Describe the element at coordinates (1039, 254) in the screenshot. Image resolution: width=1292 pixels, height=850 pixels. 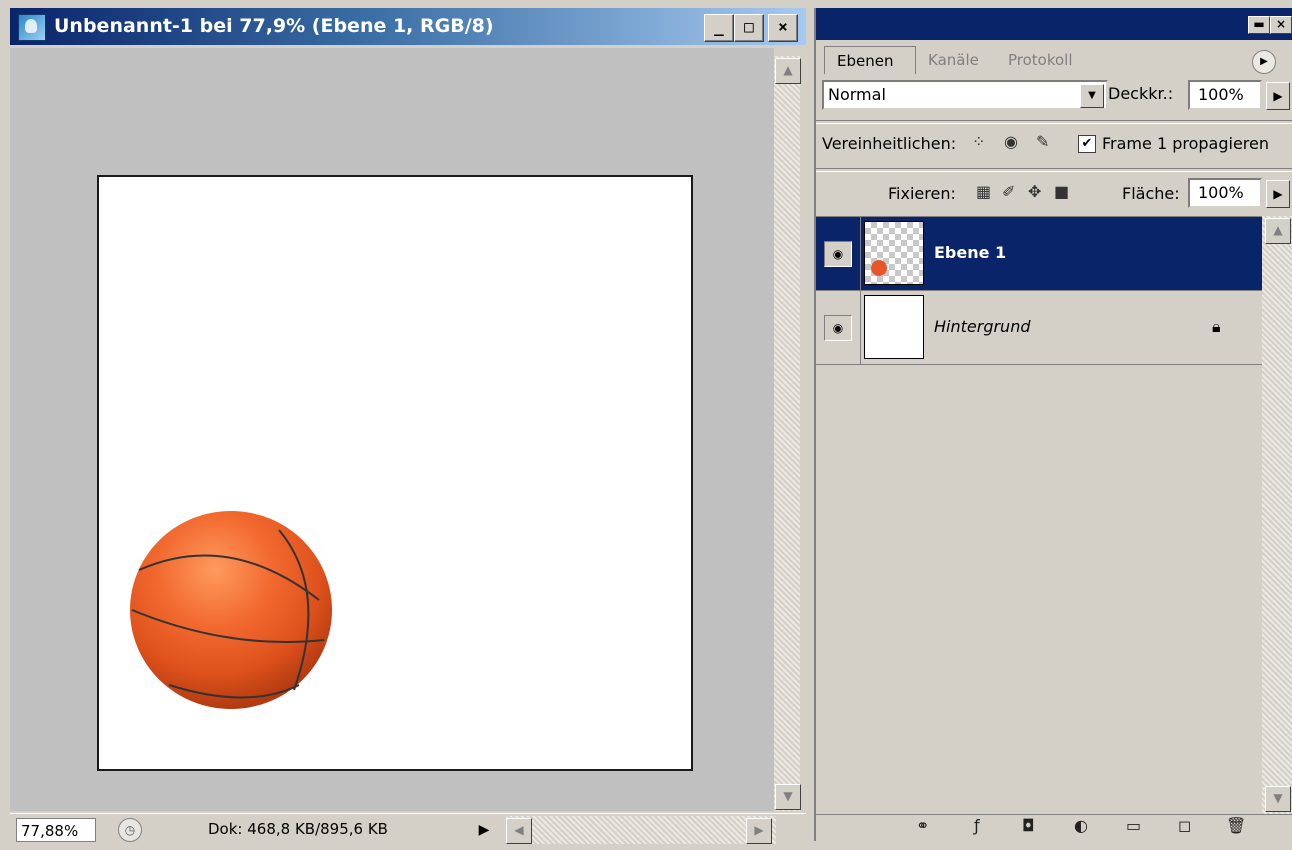
I see `layer-row-ebene-1: ◉ Ebene 1` at that location.